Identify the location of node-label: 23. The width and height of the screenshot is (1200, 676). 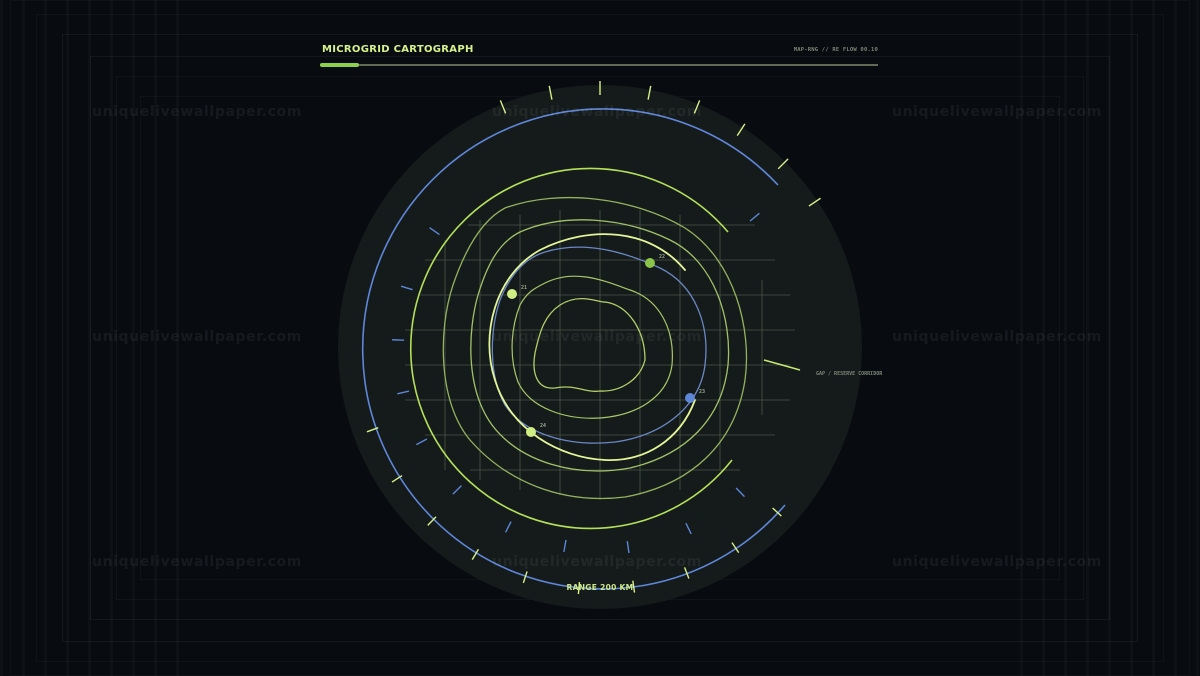
(702, 392).